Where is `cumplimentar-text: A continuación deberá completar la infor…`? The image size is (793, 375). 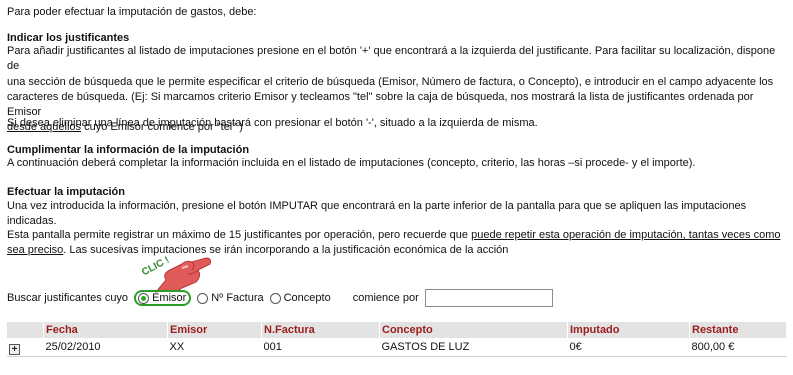
cumplimentar-text: A continuación deberá completar la infor… is located at coordinates (351, 163).